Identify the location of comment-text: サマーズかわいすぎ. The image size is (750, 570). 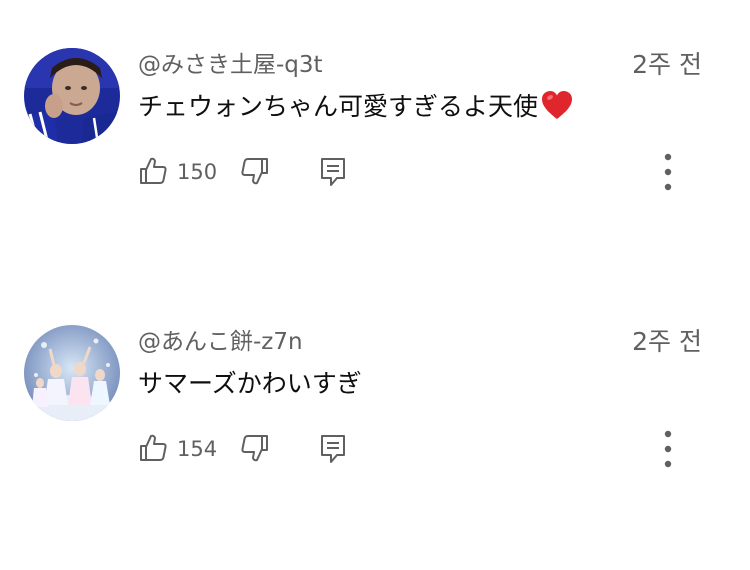
(250, 383).